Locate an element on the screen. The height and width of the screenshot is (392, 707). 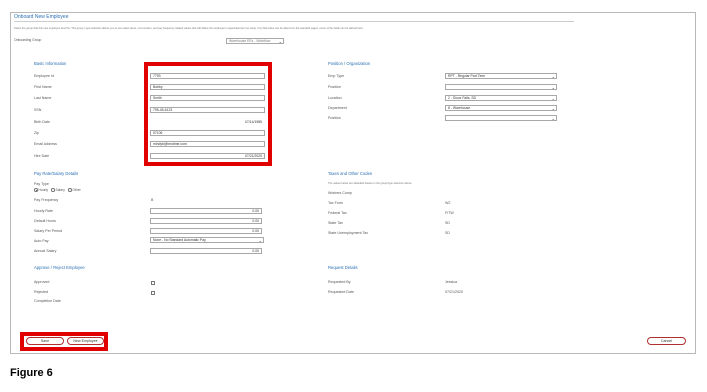
pay-details-heading: Pay Rate/Salary Details is located at coordinates (56, 173).